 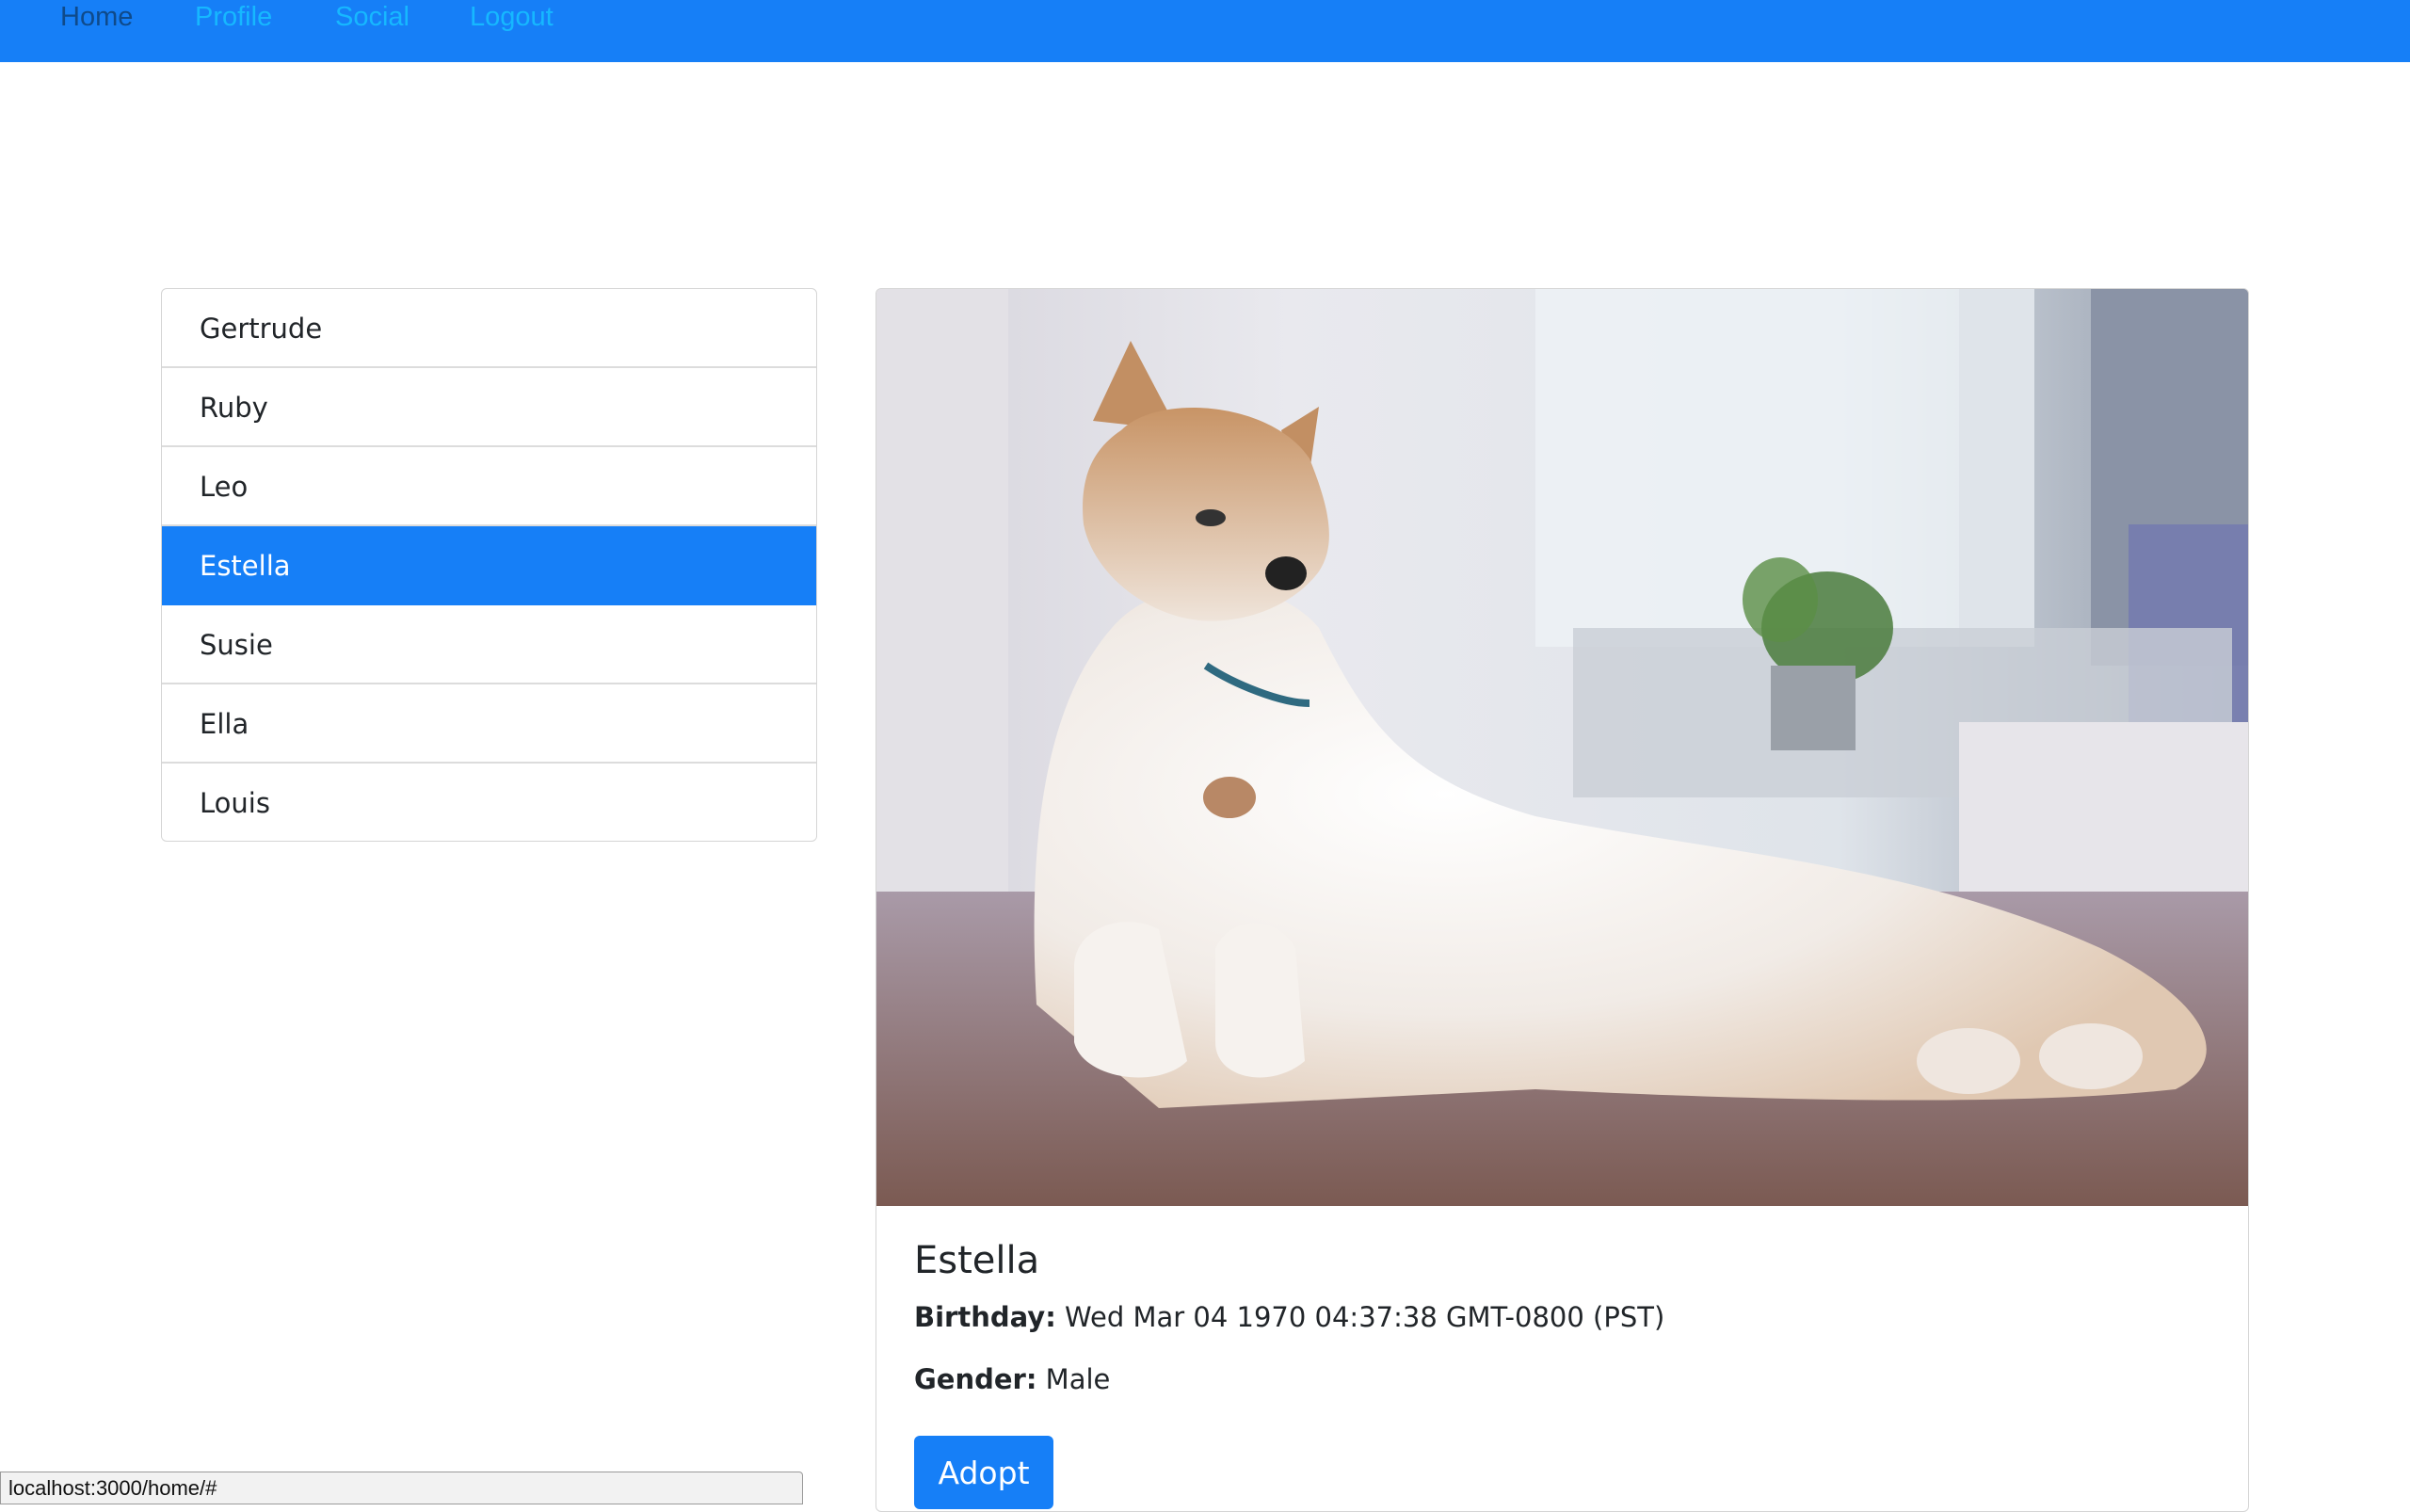 I want to click on nav-social-link: Social, so click(x=372, y=17).